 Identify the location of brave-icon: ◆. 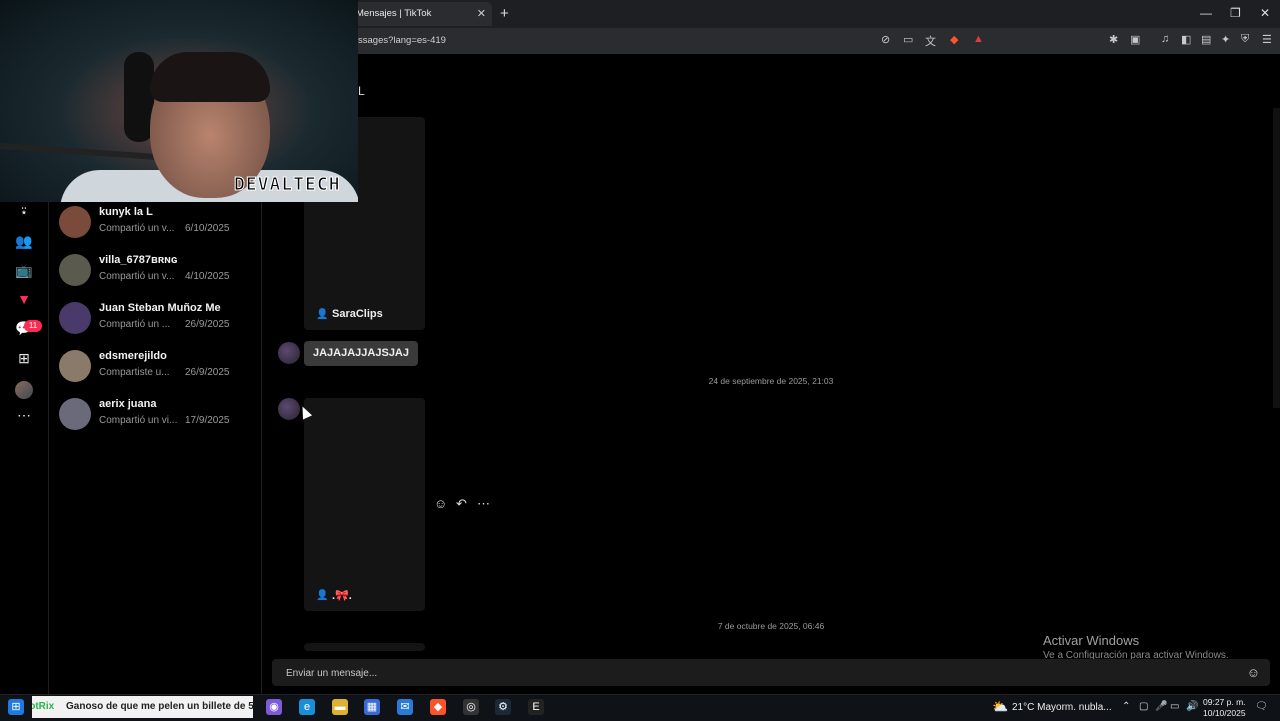
(438, 707).